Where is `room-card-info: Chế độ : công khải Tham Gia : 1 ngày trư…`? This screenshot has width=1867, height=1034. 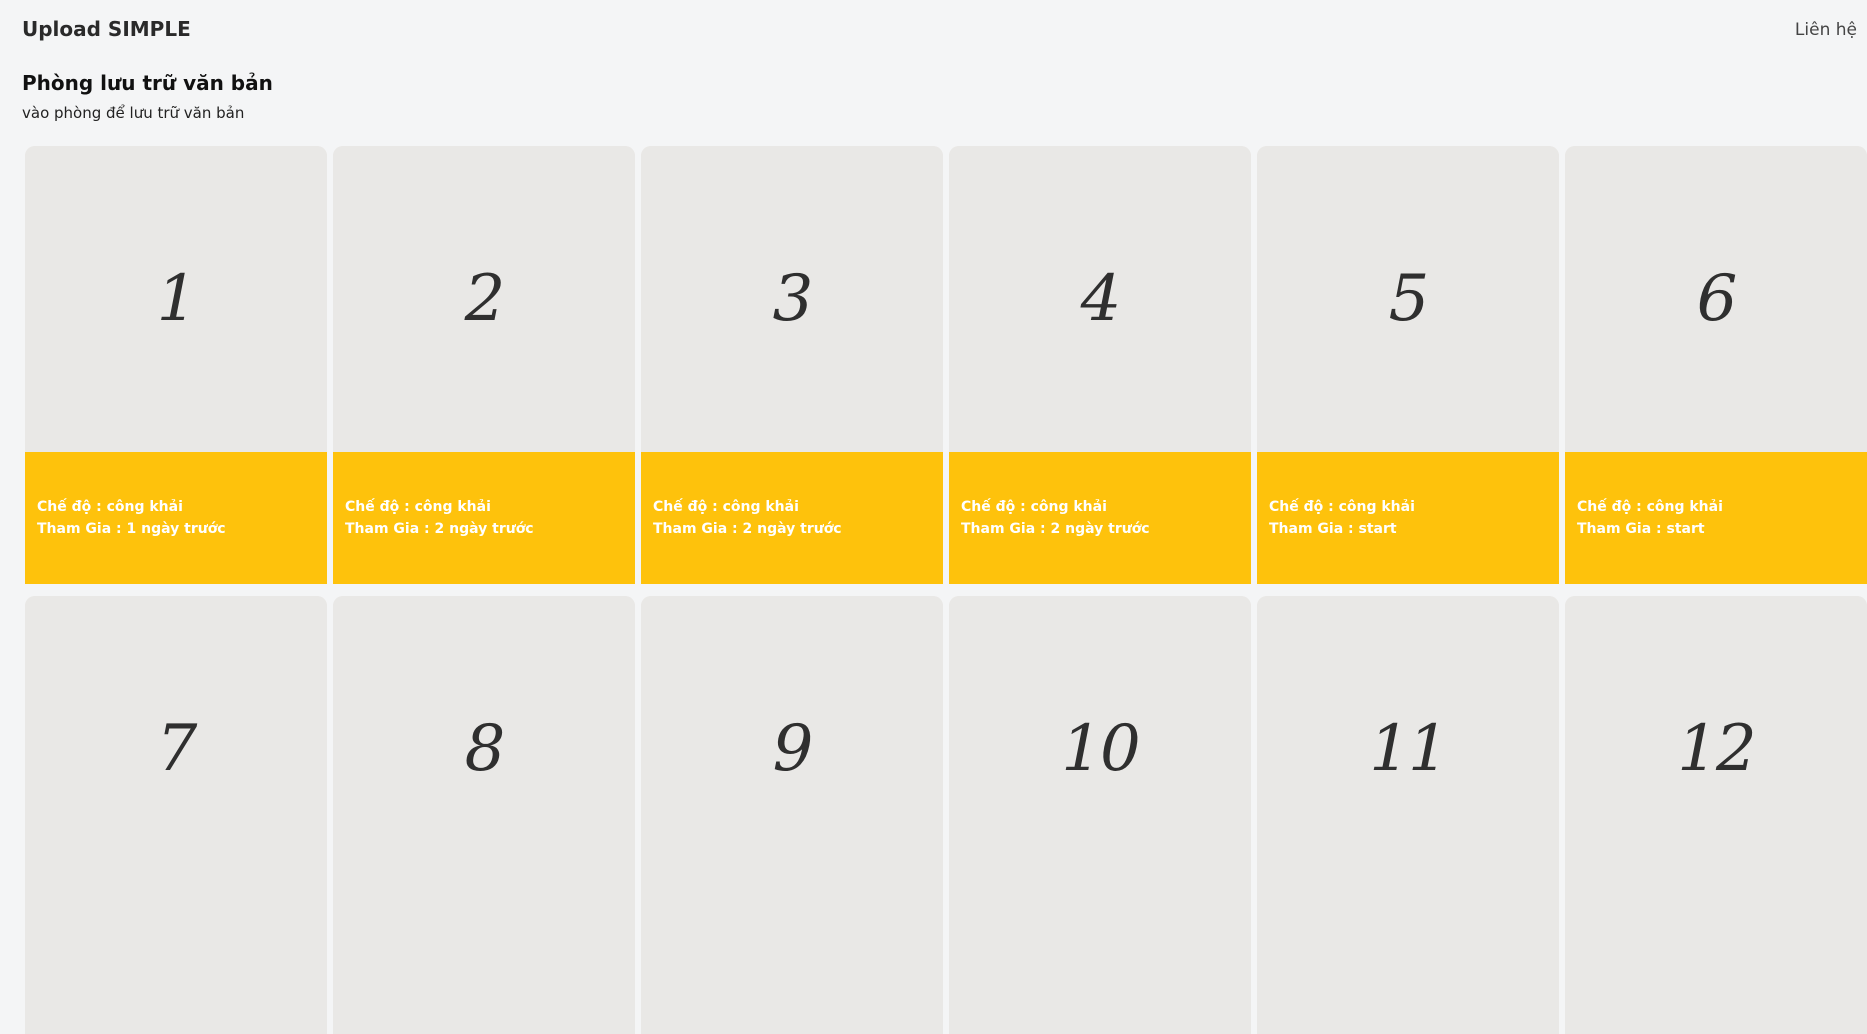
room-card-info: Chế độ : công khải Tham Gia : 1 ngày trư… is located at coordinates (176, 518).